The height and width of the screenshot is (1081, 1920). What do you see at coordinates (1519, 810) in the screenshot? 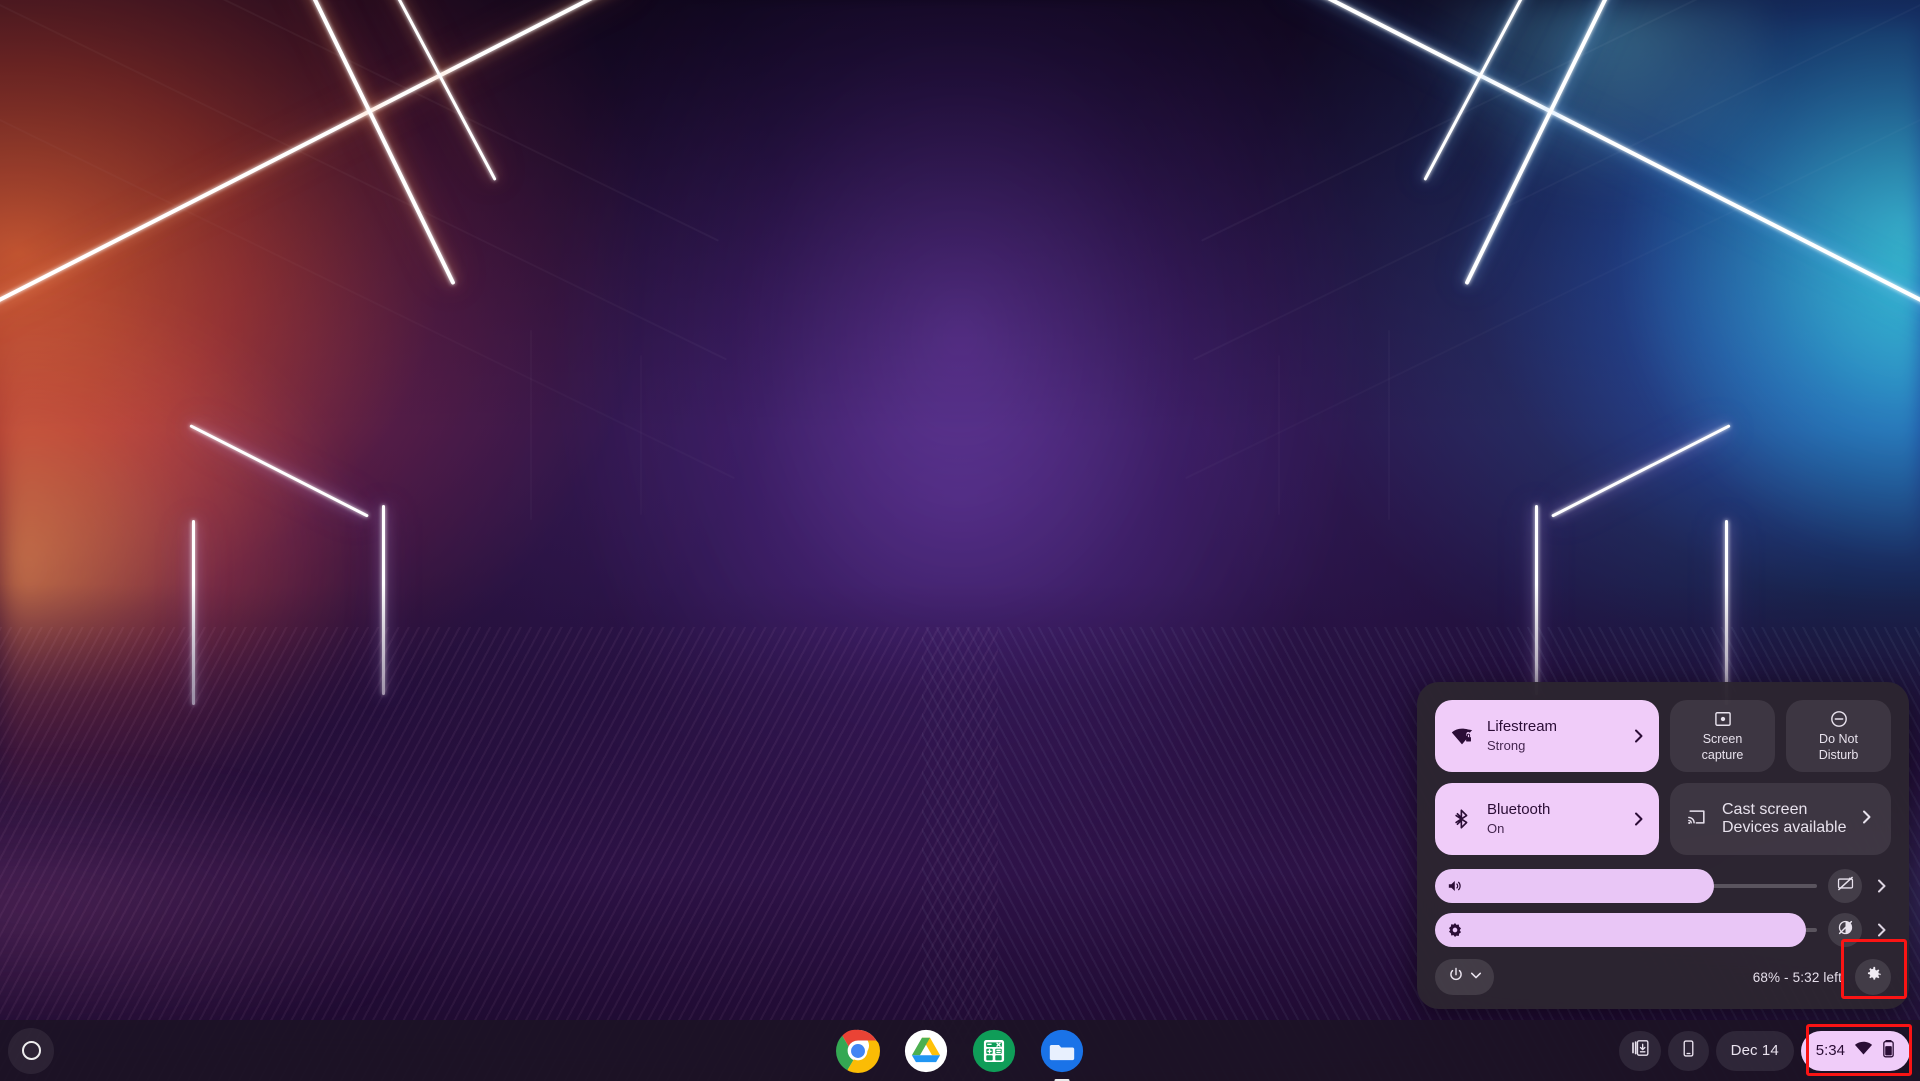
I see `bluetooth-tile-title: Bluetooth` at bounding box center [1519, 810].